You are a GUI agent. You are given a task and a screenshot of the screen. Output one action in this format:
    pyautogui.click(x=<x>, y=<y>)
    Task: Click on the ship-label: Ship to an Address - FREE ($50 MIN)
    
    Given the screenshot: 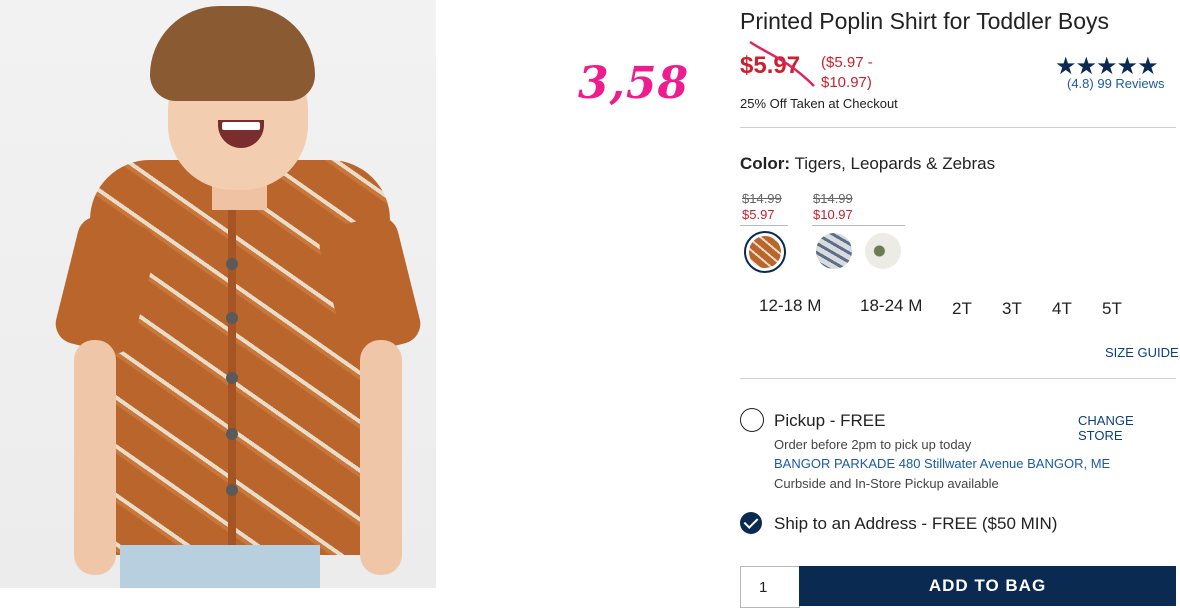 What is the action you would take?
    pyautogui.click(x=915, y=524)
    